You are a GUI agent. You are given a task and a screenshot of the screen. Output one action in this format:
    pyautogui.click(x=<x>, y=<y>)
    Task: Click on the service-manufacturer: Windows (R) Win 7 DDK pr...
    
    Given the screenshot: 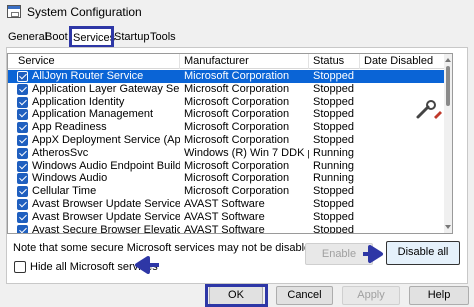 What is the action you would take?
    pyautogui.click(x=246, y=152)
    